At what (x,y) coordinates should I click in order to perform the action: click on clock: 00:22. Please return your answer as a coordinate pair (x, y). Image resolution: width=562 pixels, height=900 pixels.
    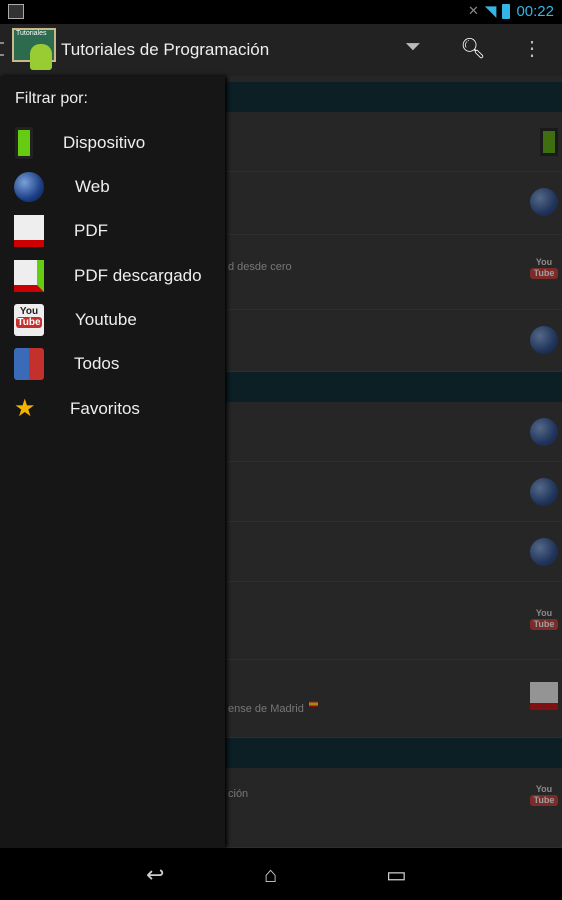
    Looking at the image, I should click on (535, 11).